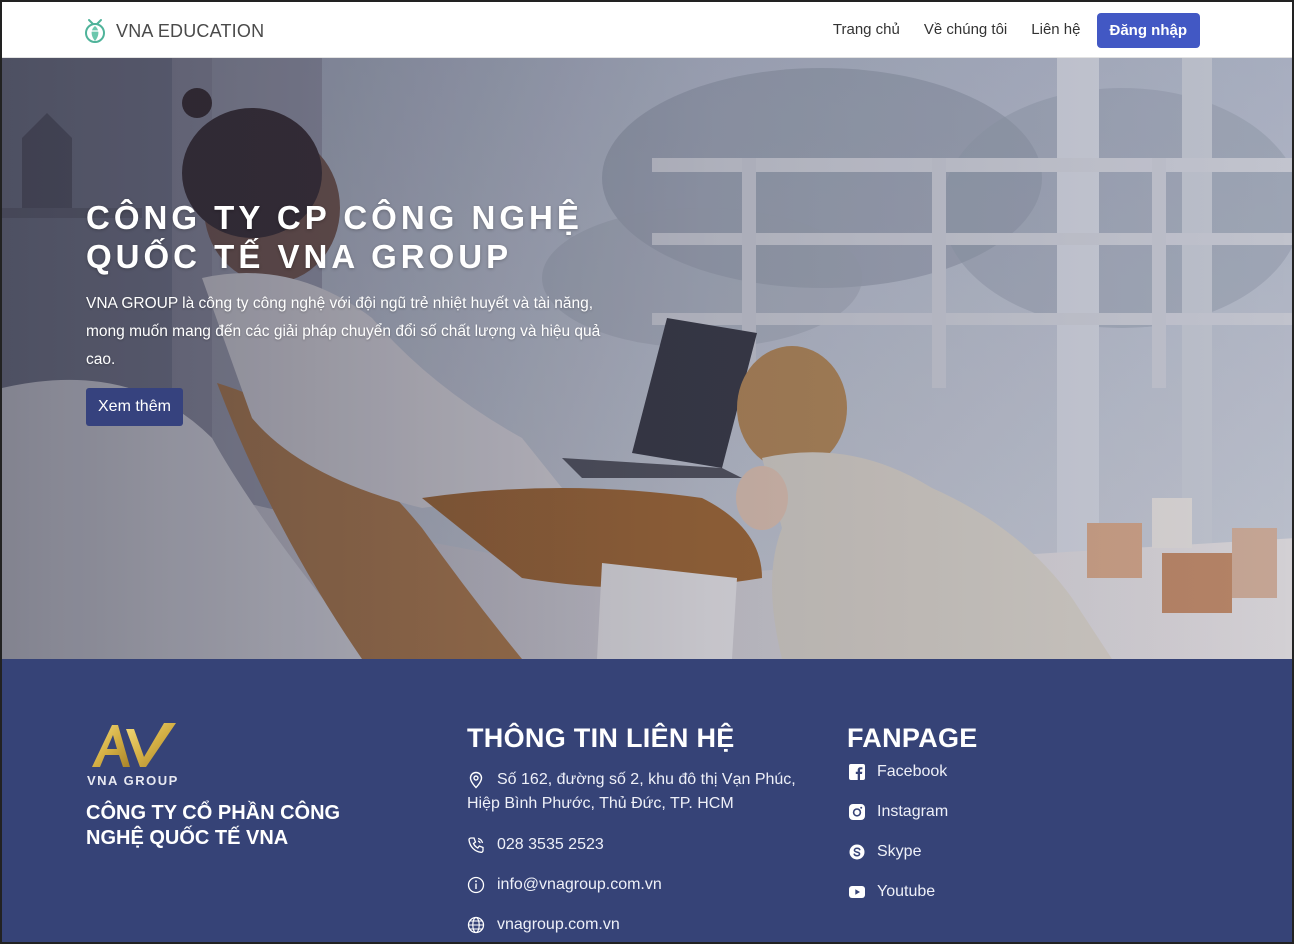 The image size is (1294, 944). Describe the element at coordinates (1055, 30) in the screenshot. I see `nav-contact: Liên hệ` at that location.